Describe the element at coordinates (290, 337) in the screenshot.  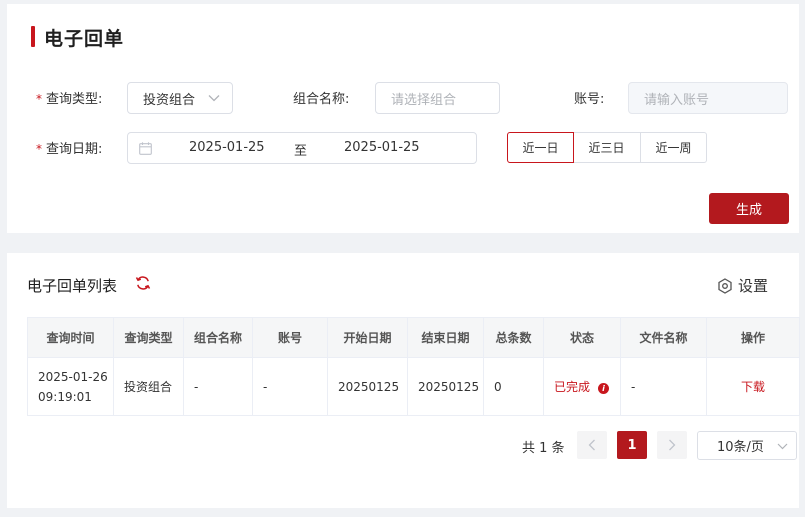
I see `column-header: 账号` at that location.